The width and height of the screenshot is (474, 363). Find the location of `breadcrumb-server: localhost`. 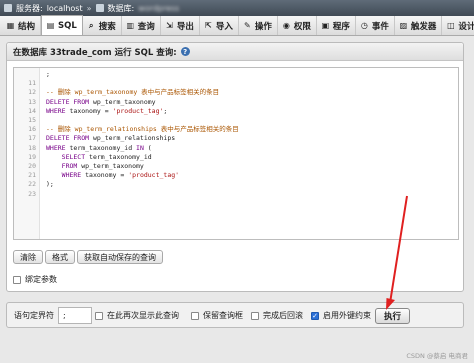

breadcrumb-server: localhost is located at coordinates (65, 8).